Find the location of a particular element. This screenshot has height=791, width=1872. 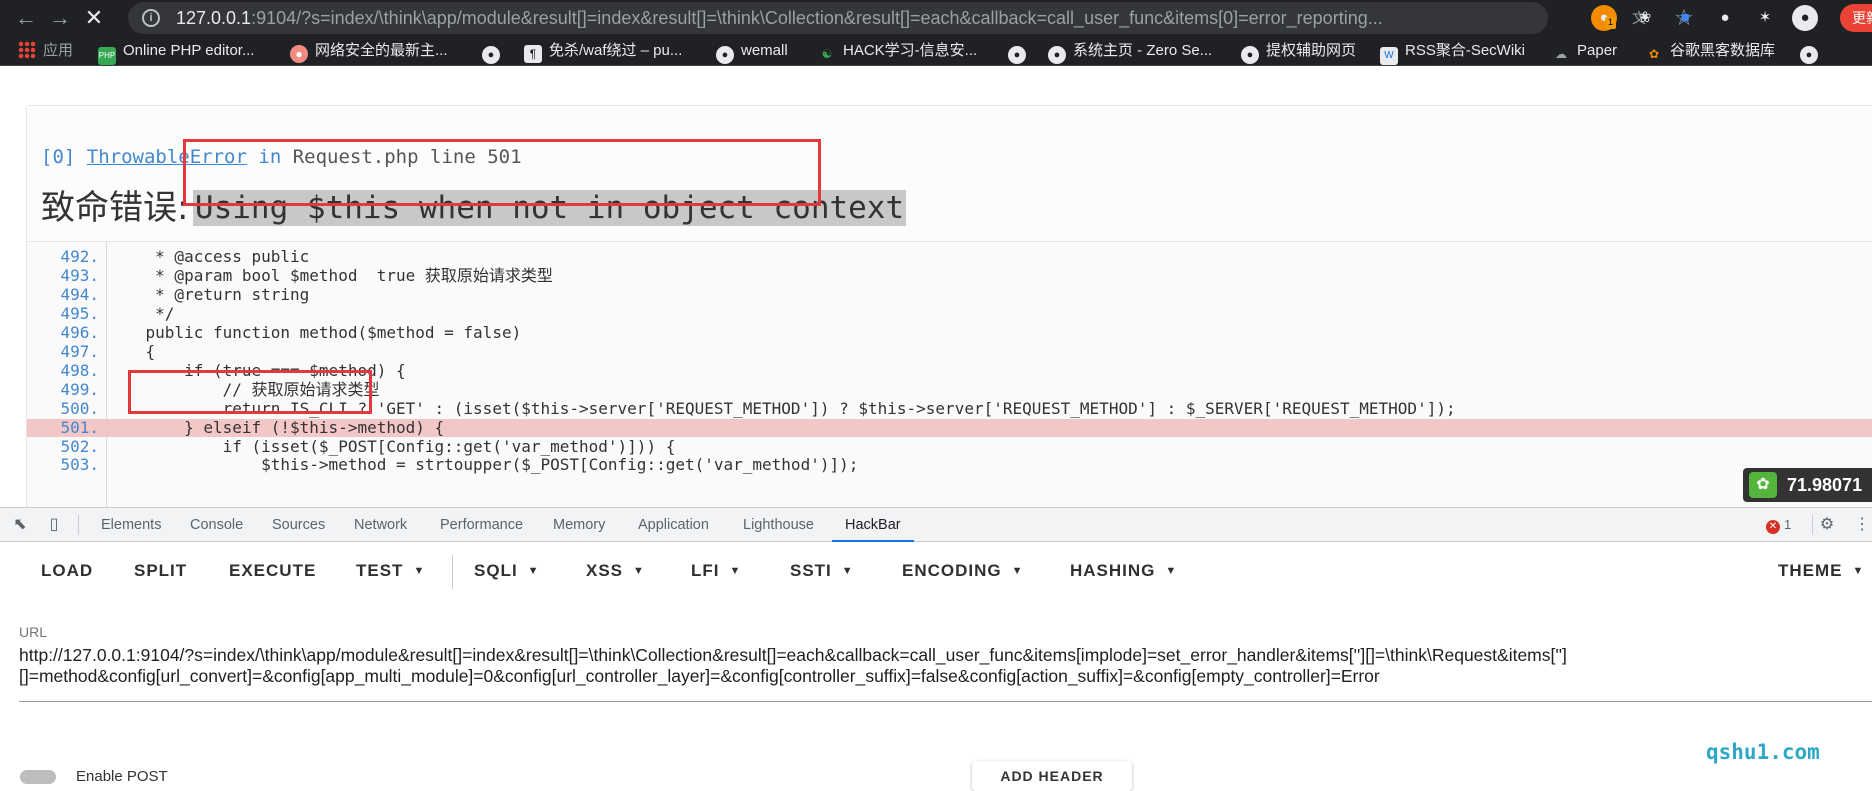

leaf-icon: ✿ is located at coordinates (1763, 485).